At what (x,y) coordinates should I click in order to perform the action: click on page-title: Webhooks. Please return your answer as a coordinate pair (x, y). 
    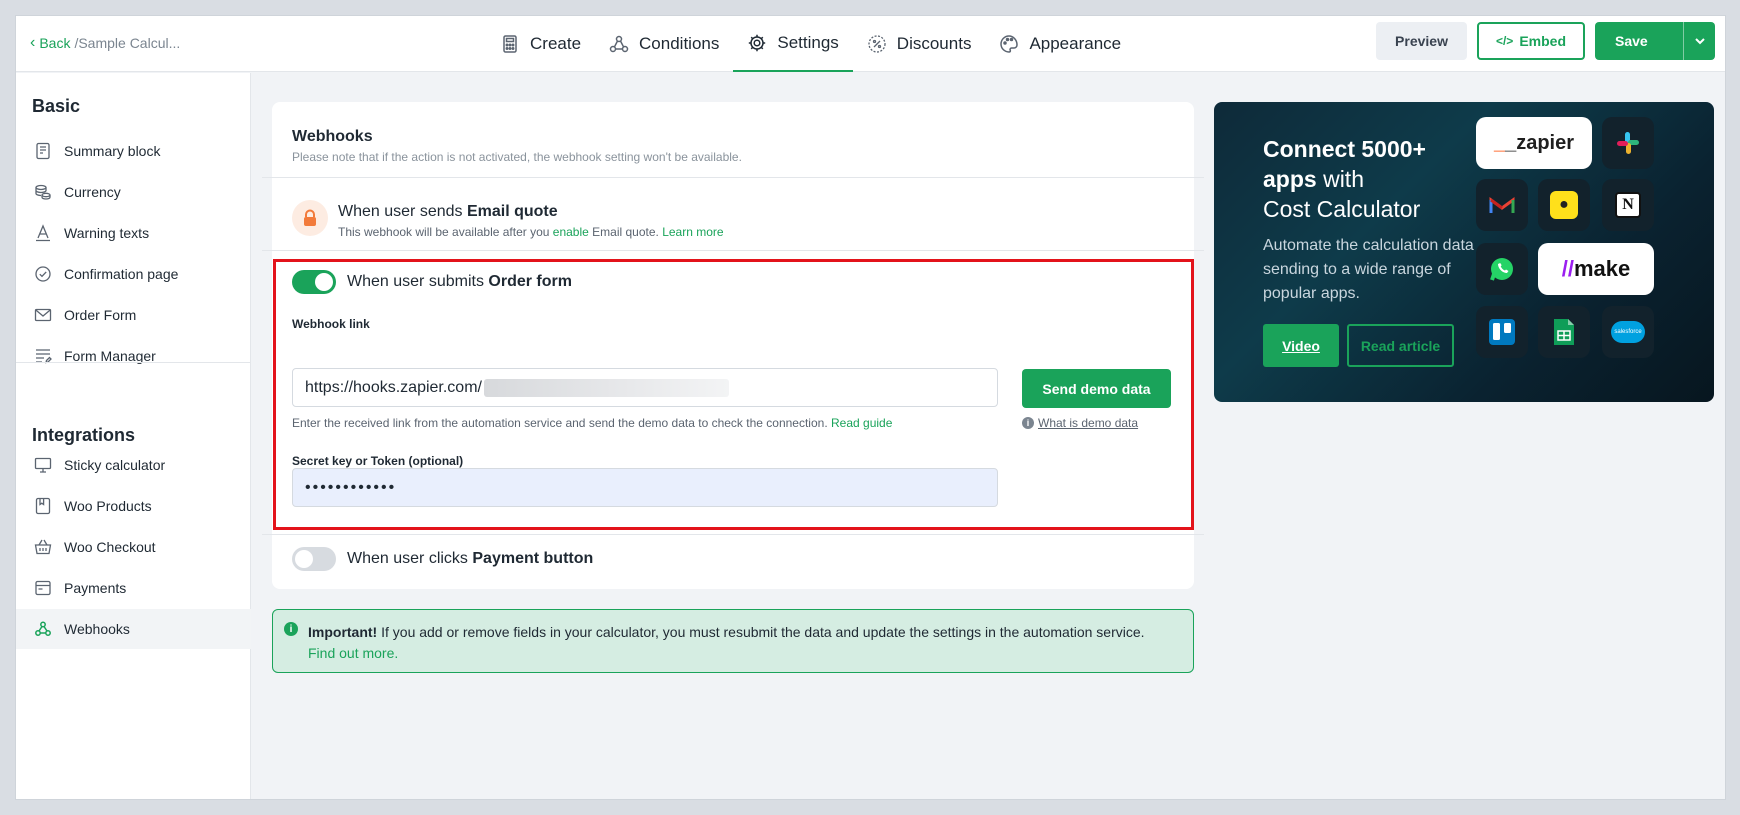
    Looking at the image, I should click on (332, 136).